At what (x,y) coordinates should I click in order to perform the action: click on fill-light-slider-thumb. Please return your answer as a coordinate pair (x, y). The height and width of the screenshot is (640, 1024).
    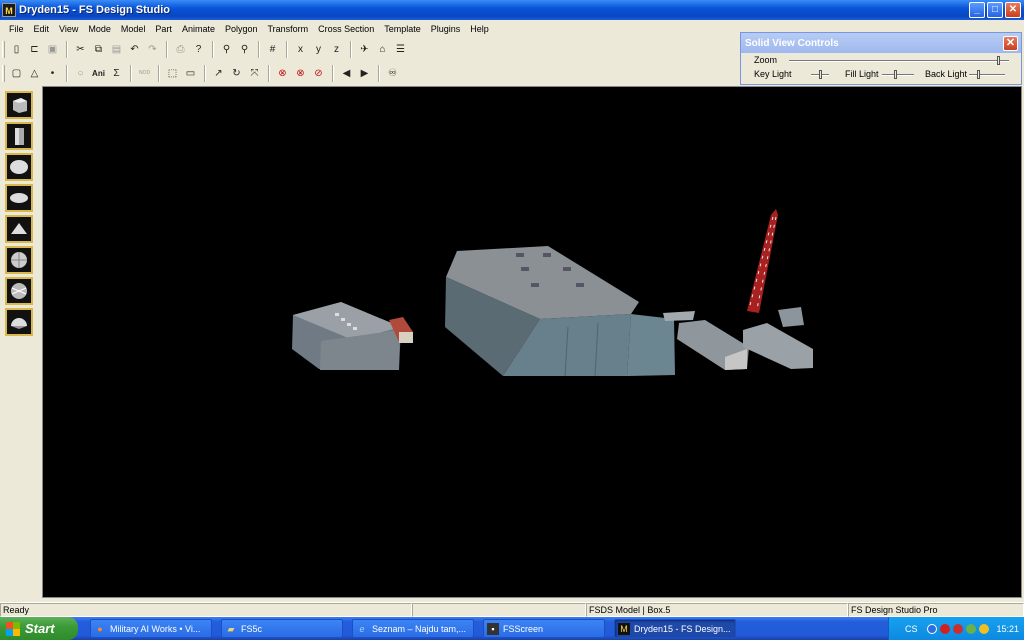
    Looking at the image, I should click on (895, 74).